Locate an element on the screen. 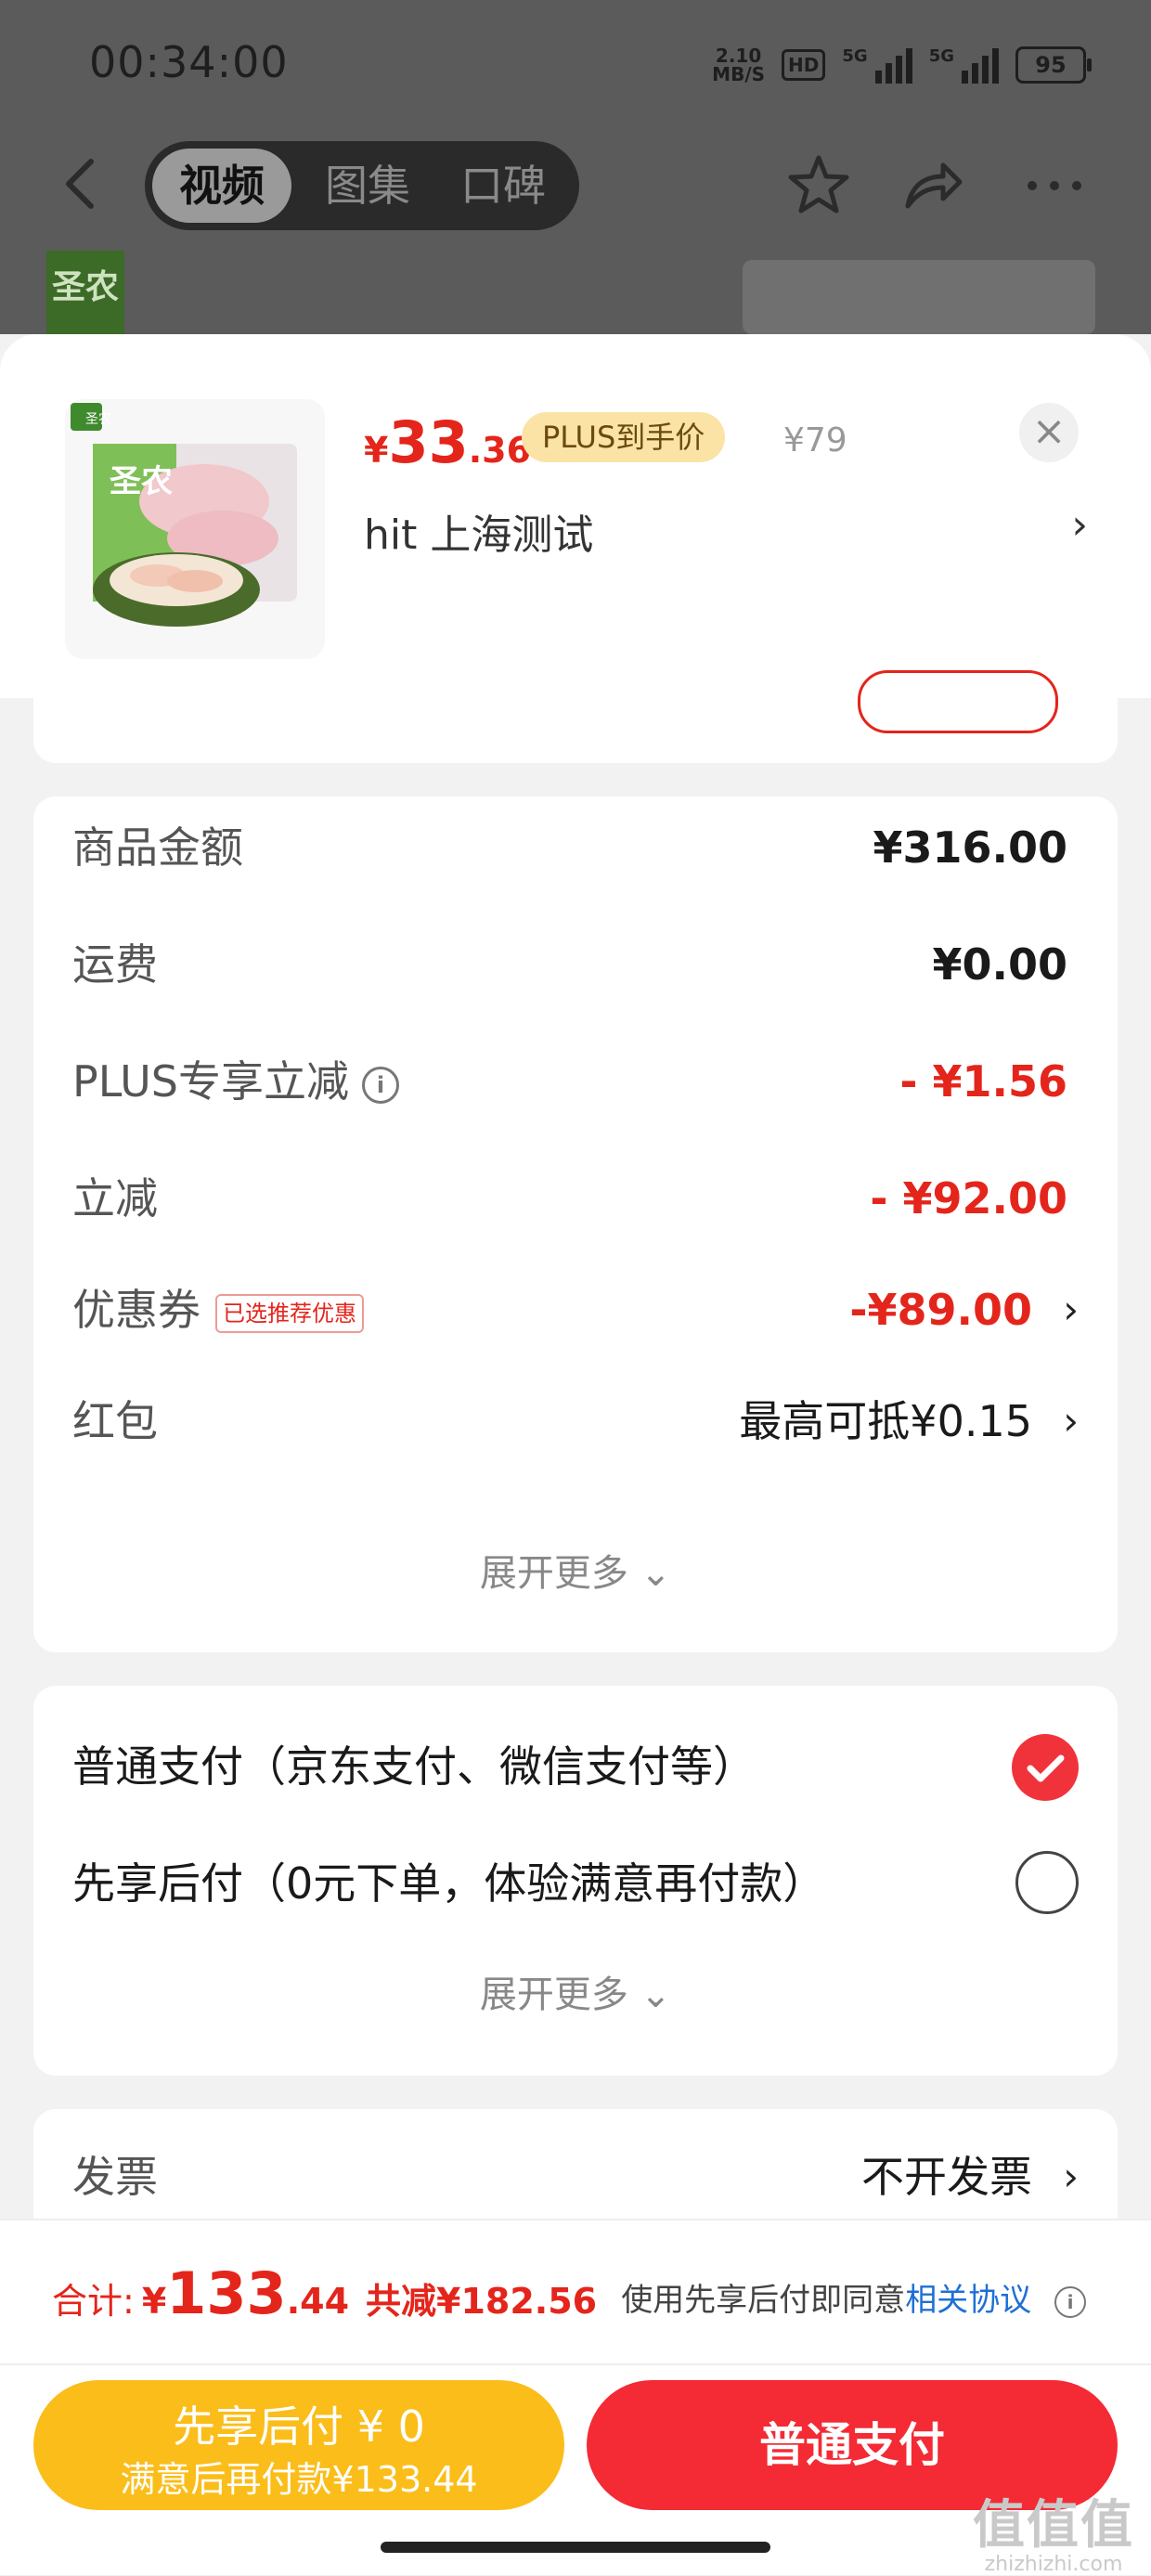  pay-now-button: 普通支付 is located at coordinates (852, 2445).